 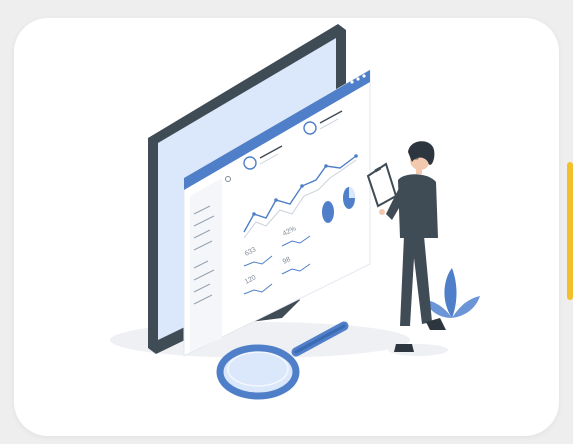 What do you see at coordinates (452, 293) in the screenshot?
I see `plant-icon` at bounding box center [452, 293].